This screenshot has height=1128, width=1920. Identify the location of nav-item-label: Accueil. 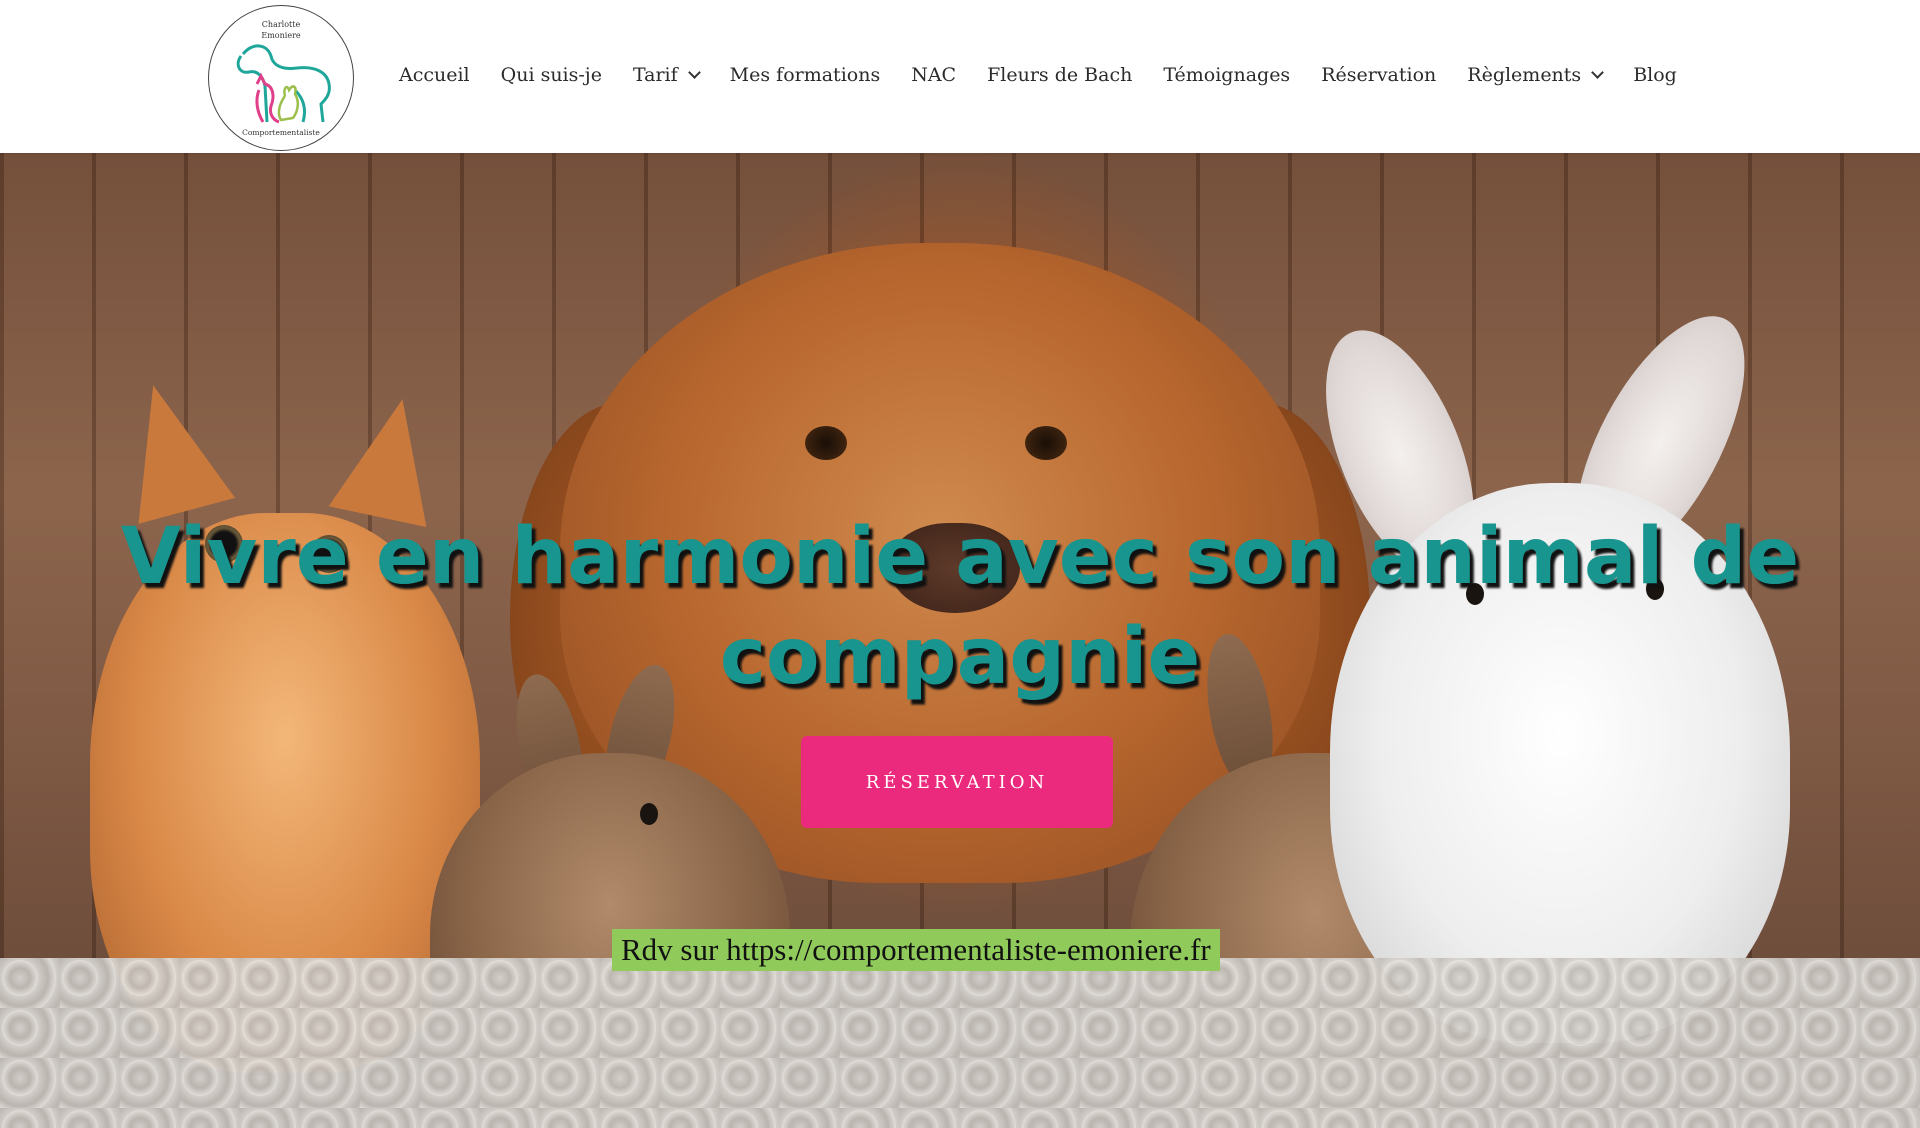
(434, 75).